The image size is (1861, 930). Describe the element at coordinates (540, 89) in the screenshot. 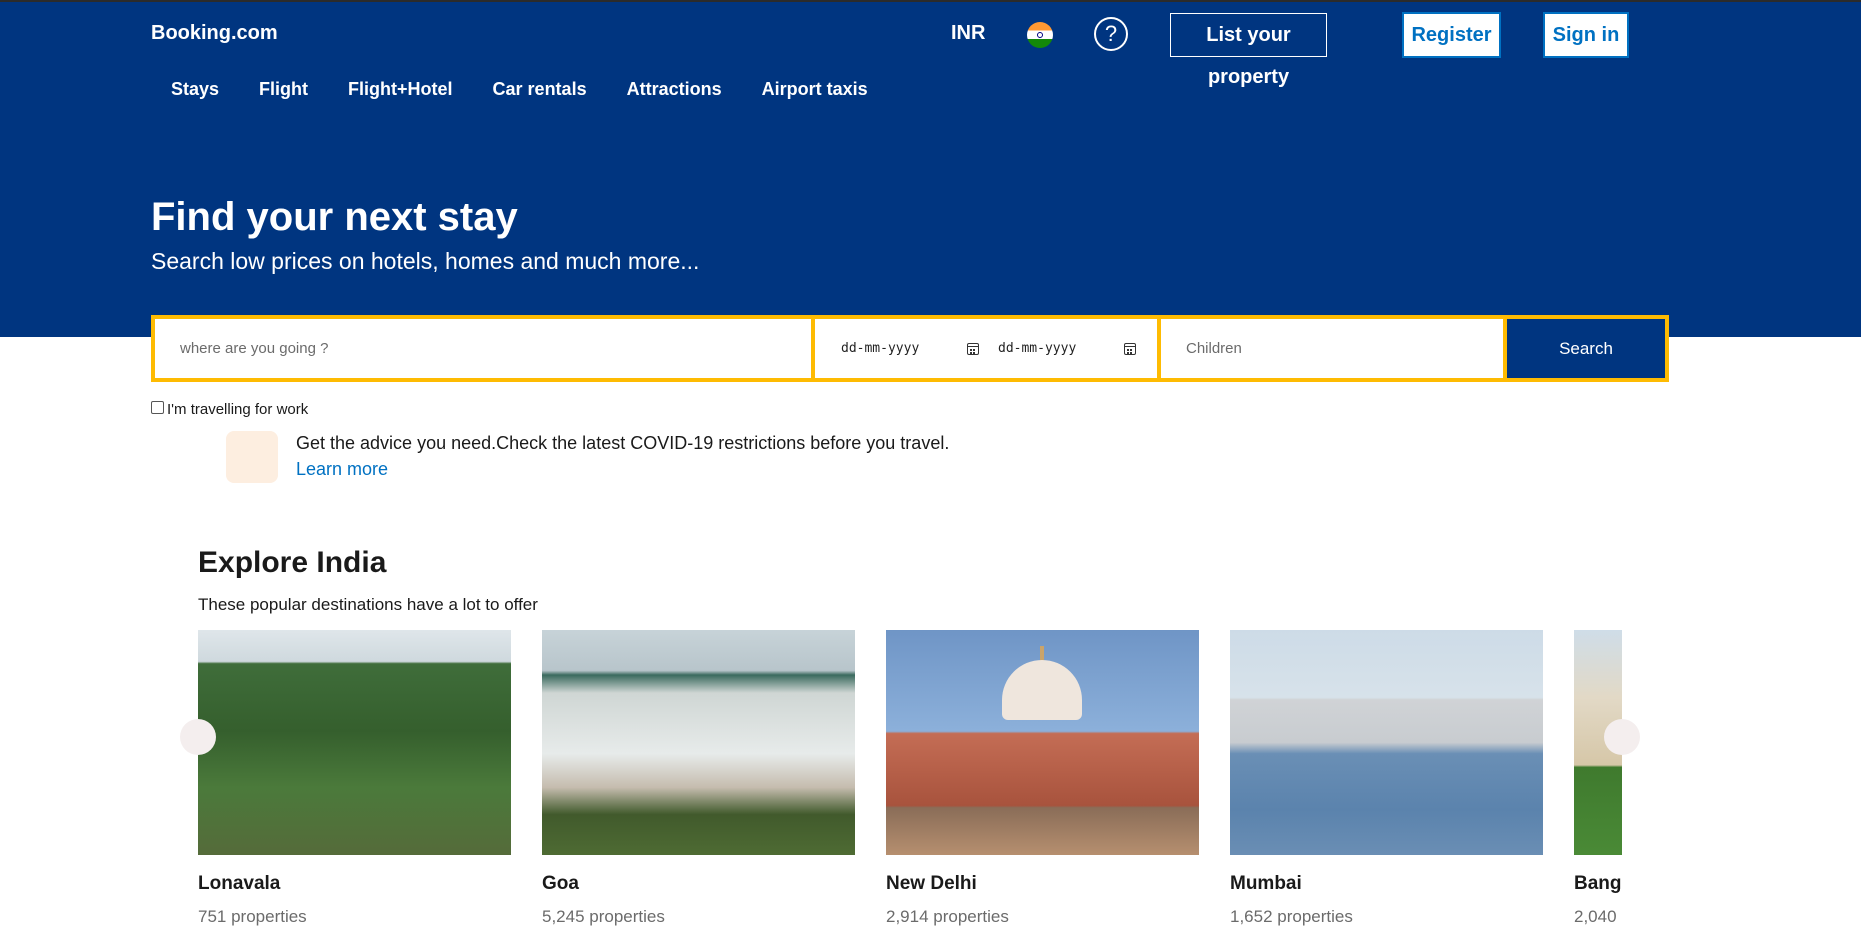

I see `nav-item-car-rentals: Car rentals` at that location.